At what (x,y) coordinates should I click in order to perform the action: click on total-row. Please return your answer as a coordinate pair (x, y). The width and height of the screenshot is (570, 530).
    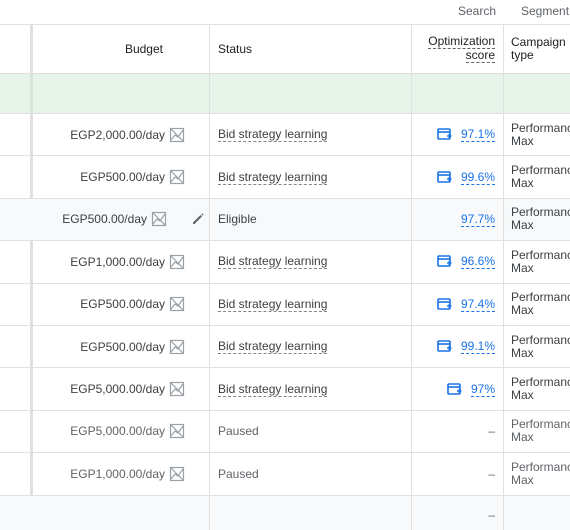
    Looking at the image, I should click on (285, 94).